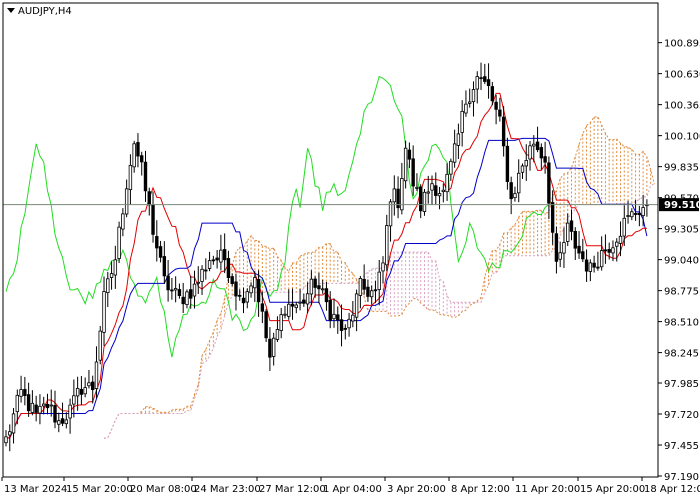 The height and width of the screenshot is (500, 700). What do you see at coordinates (612, 489) in the screenshot?
I see `x-tick-label: 15 Apr 20:00` at bounding box center [612, 489].